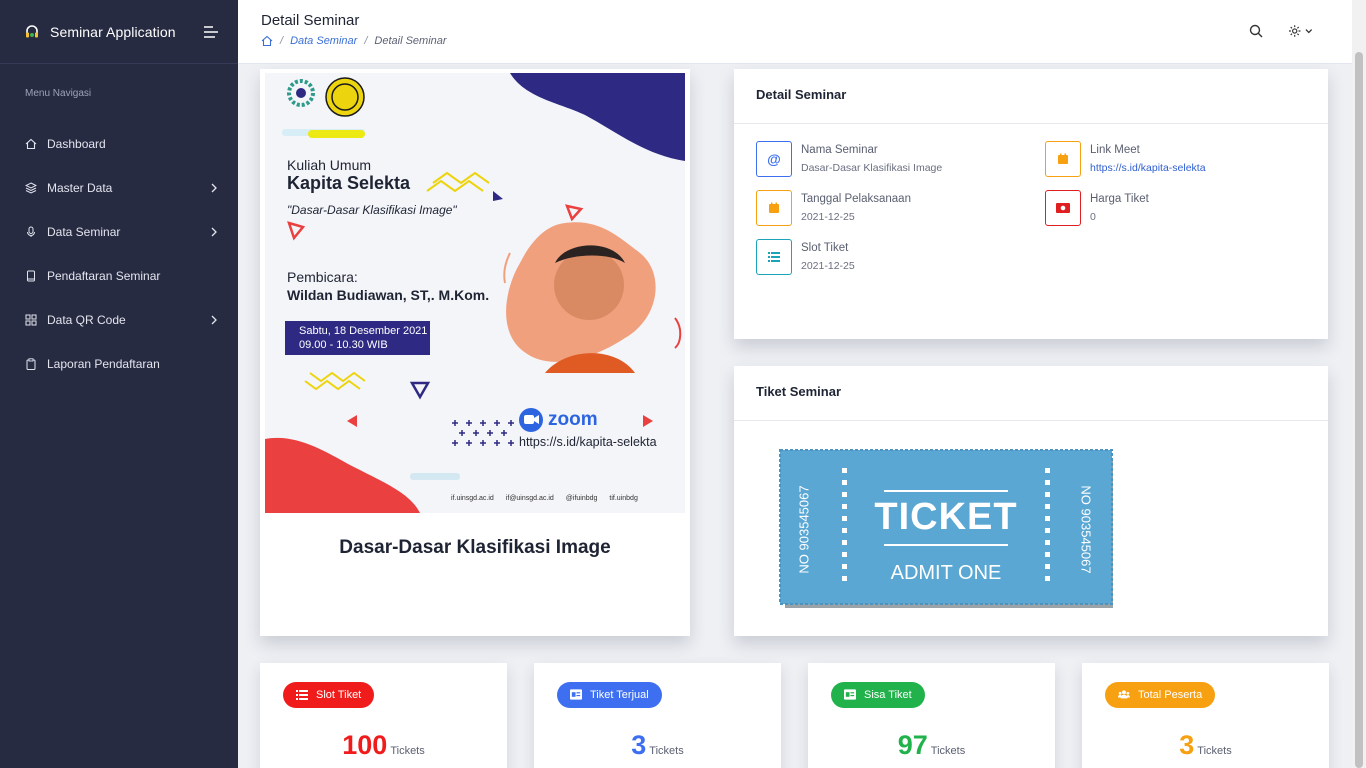  I want to click on stat-pill-total-peserta: Total Peserta, so click(1160, 695).